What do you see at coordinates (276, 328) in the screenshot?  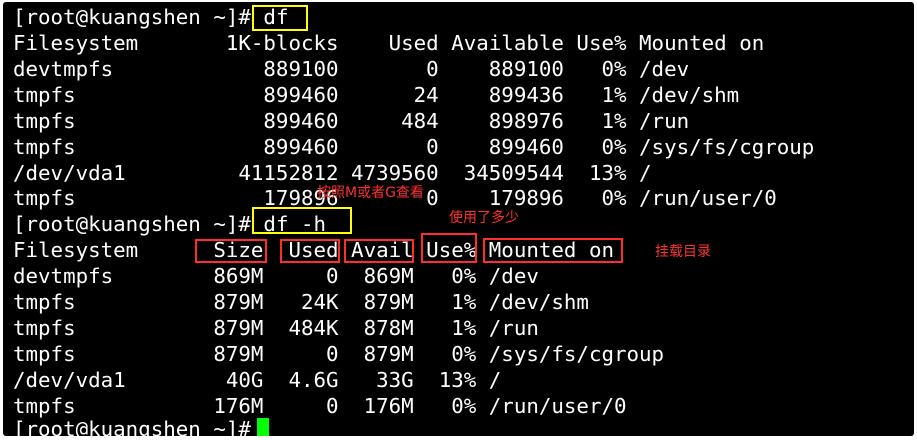 I see `df-h-row: tmpfs 879M 484K 878M 1% /run` at bounding box center [276, 328].